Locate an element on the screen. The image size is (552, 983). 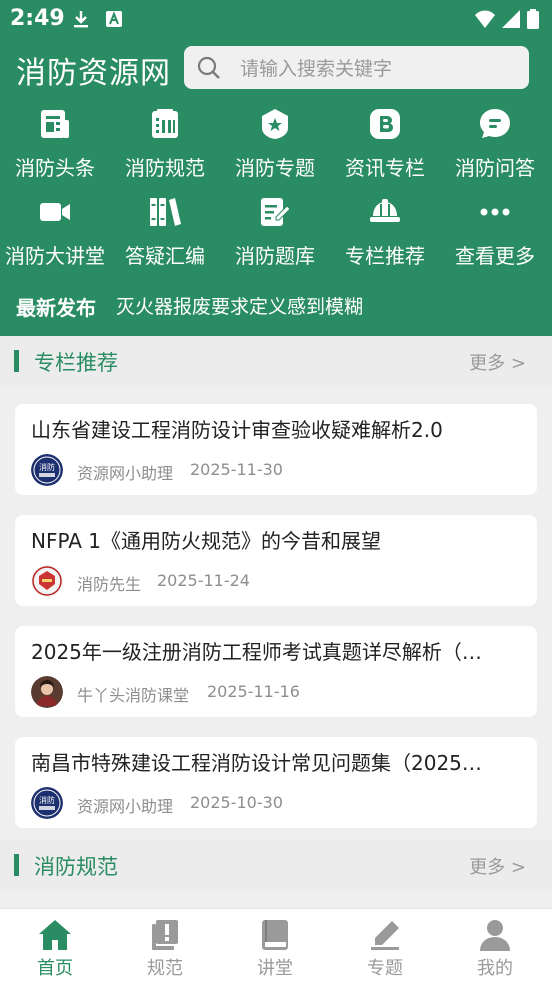
tab-lecture: 讲堂 is located at coordinates (275, 946).